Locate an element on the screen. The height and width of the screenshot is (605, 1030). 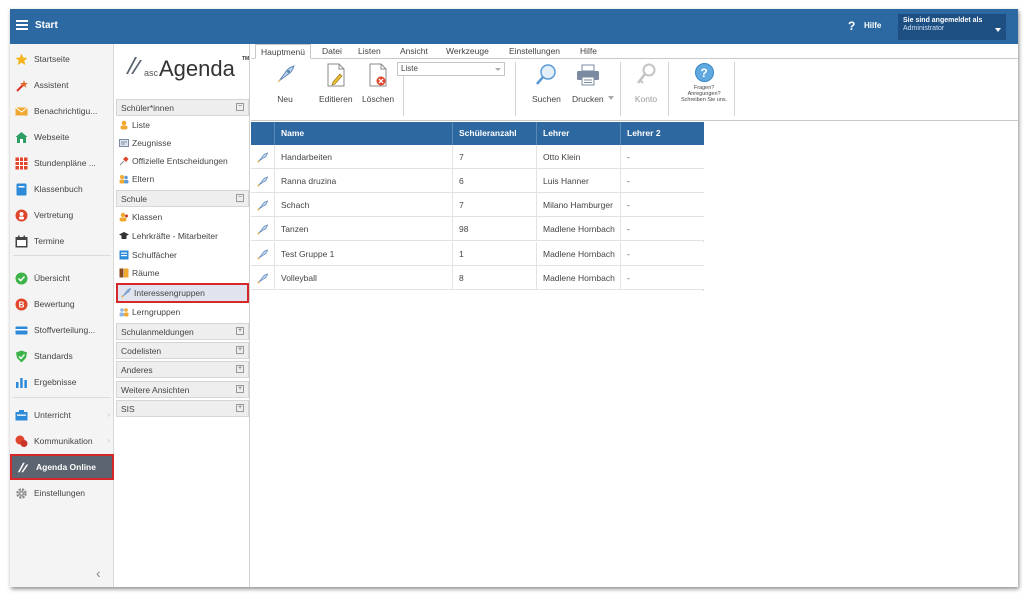
feedback-text: Fragen? Anregungen? Schreiben Sie uns. is located at coordinates (704, 94).